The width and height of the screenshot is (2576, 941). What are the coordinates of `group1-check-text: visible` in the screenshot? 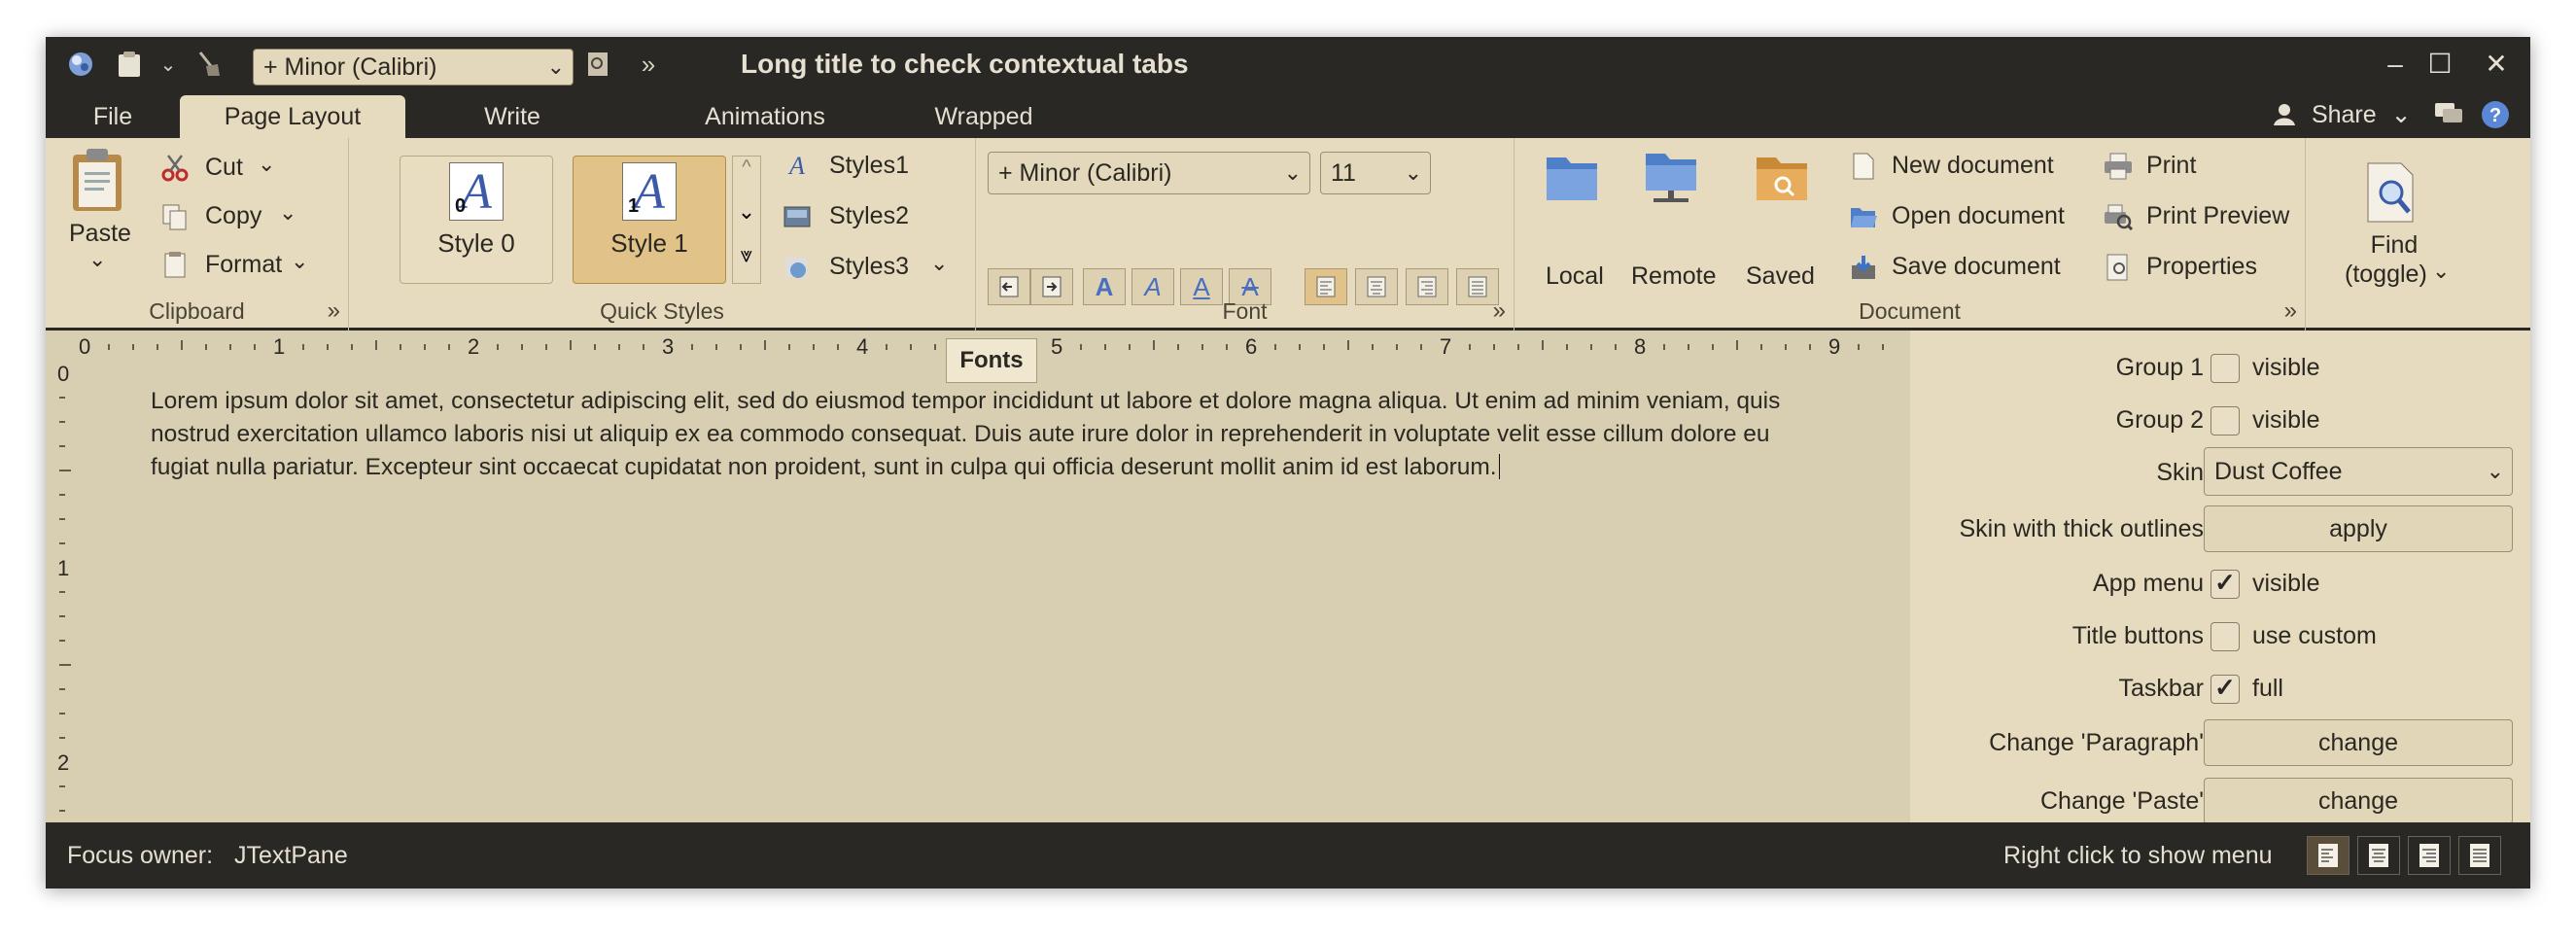 It's located at (2286, 368).